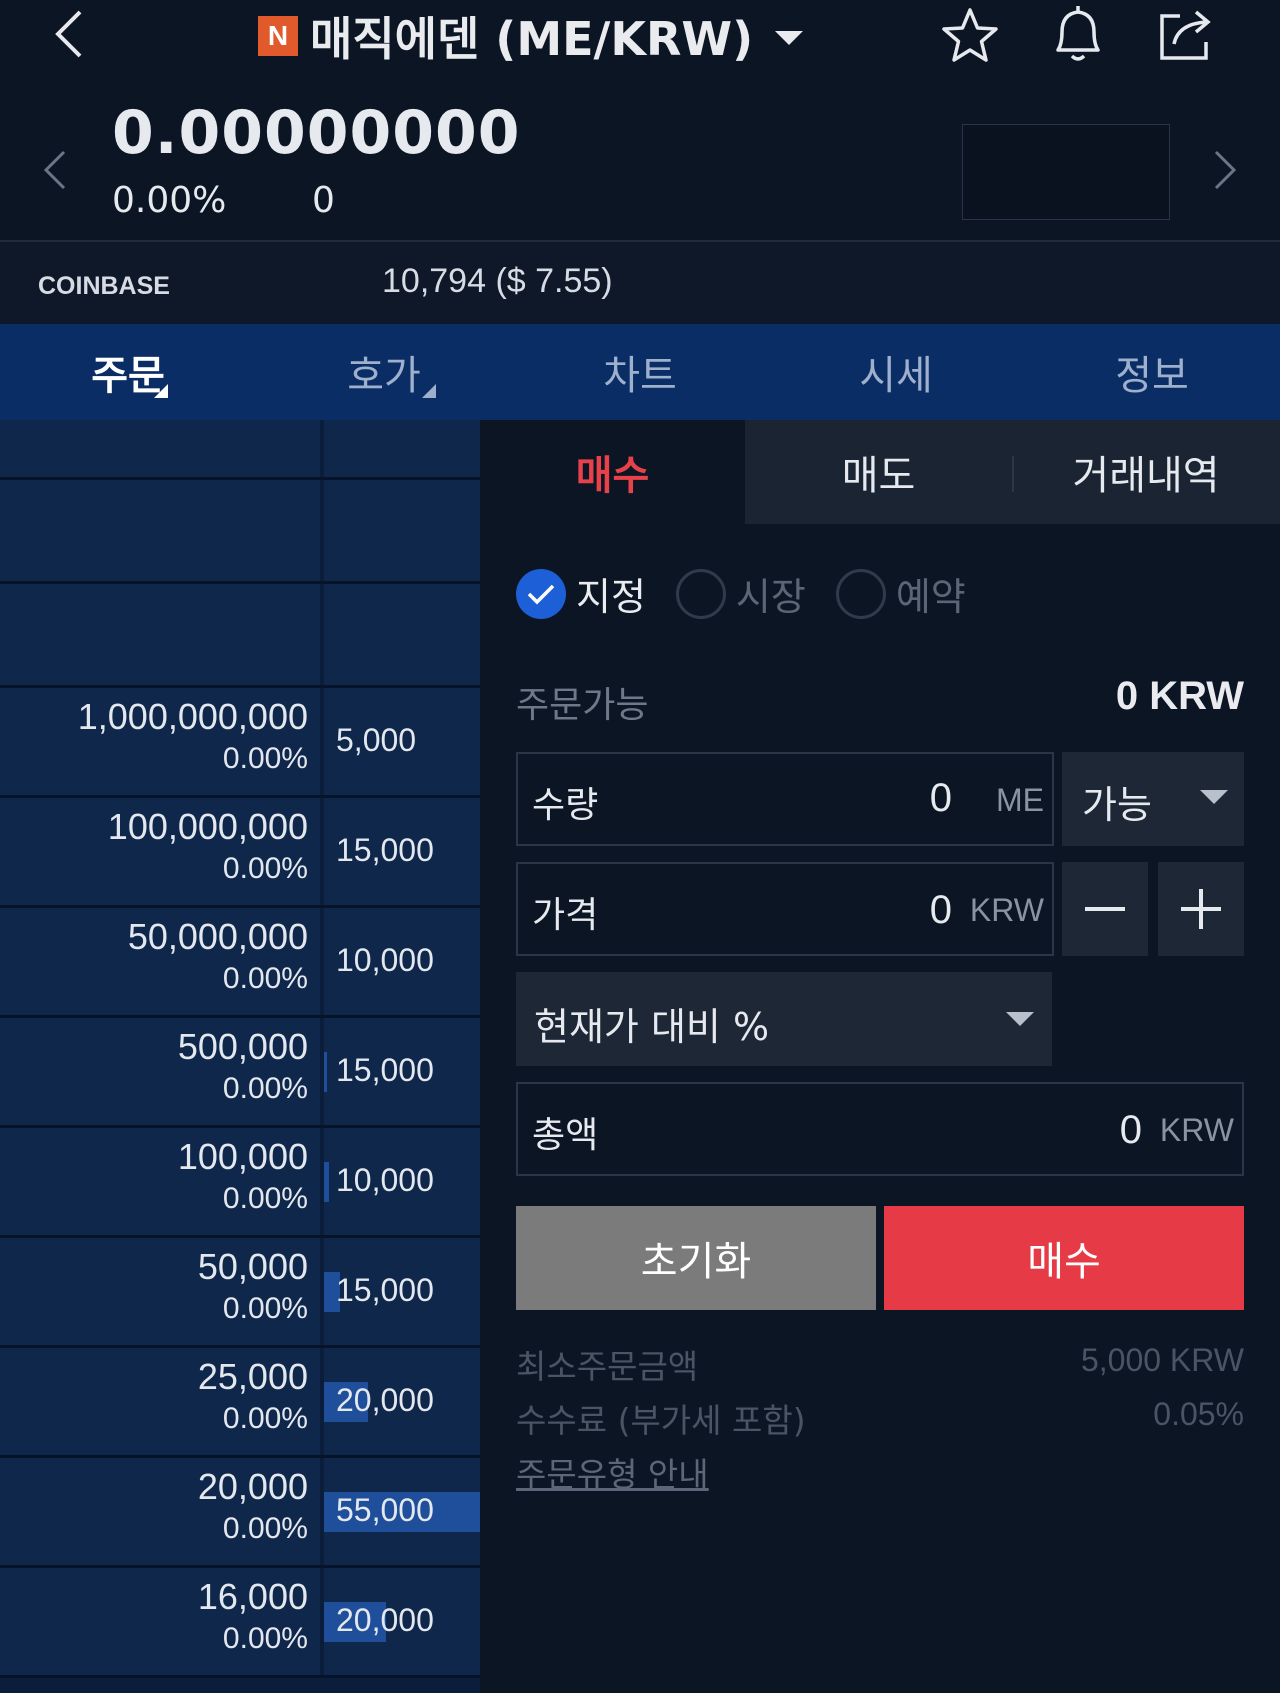  What do you see at coordinates (640, 376) in the screenshot?
I see `tab-label: 차트` at bounding box center [640, 376].